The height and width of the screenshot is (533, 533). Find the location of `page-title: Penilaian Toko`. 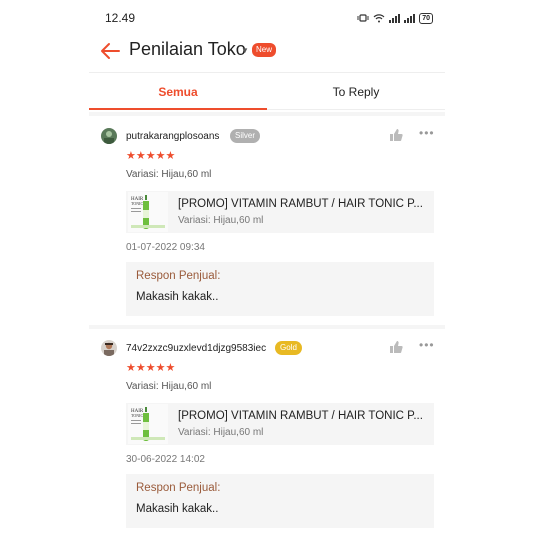

page-title: Penilaian Toko is located at coordinates (187, 49).